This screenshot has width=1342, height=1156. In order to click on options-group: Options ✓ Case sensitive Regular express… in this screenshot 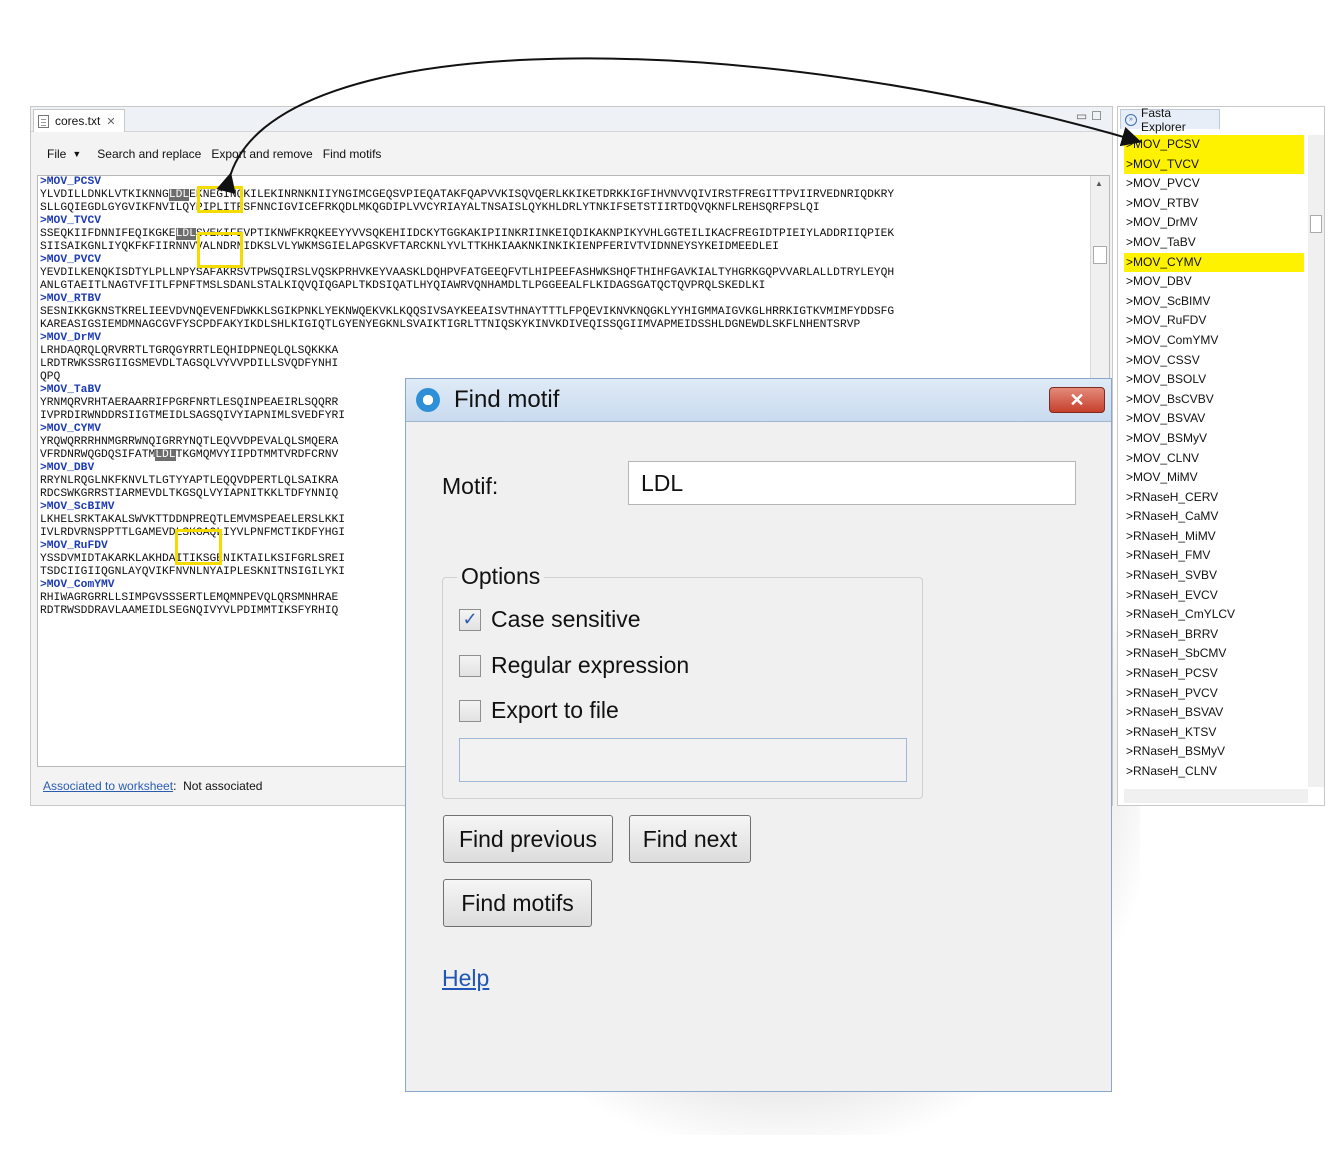, I will do `click(682, 681)`.